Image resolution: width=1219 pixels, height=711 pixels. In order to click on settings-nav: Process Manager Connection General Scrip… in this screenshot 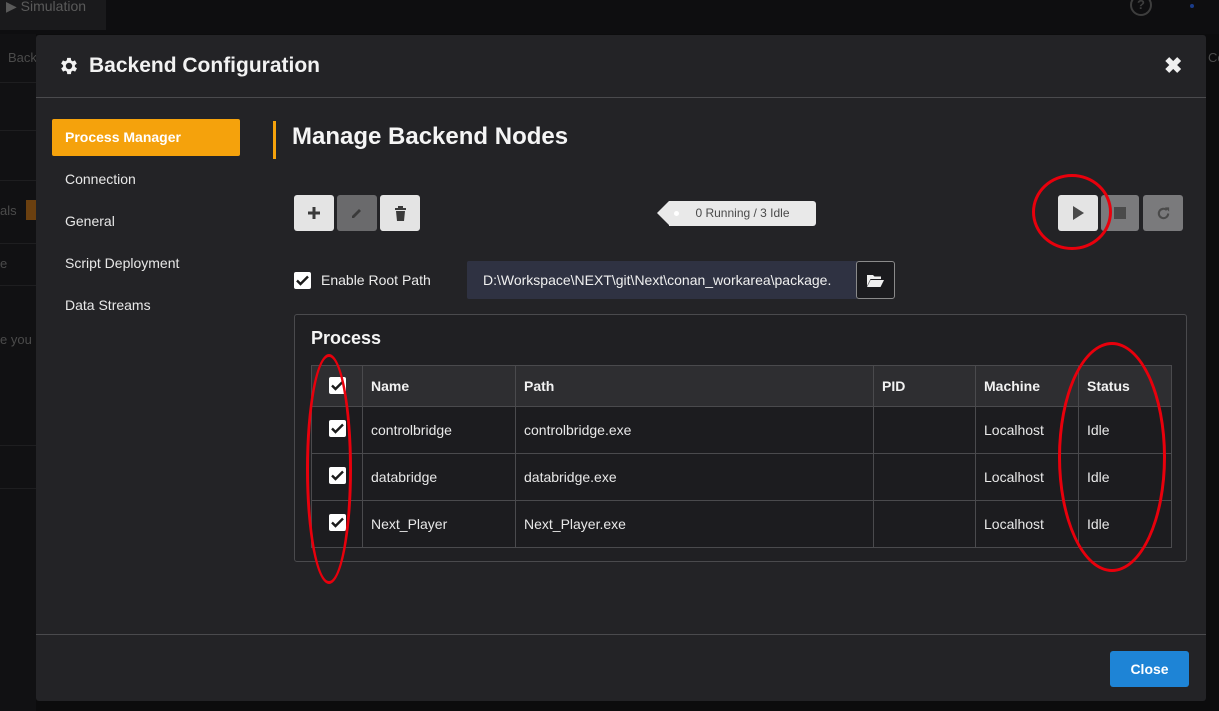, I will do `click(146, 224)`.